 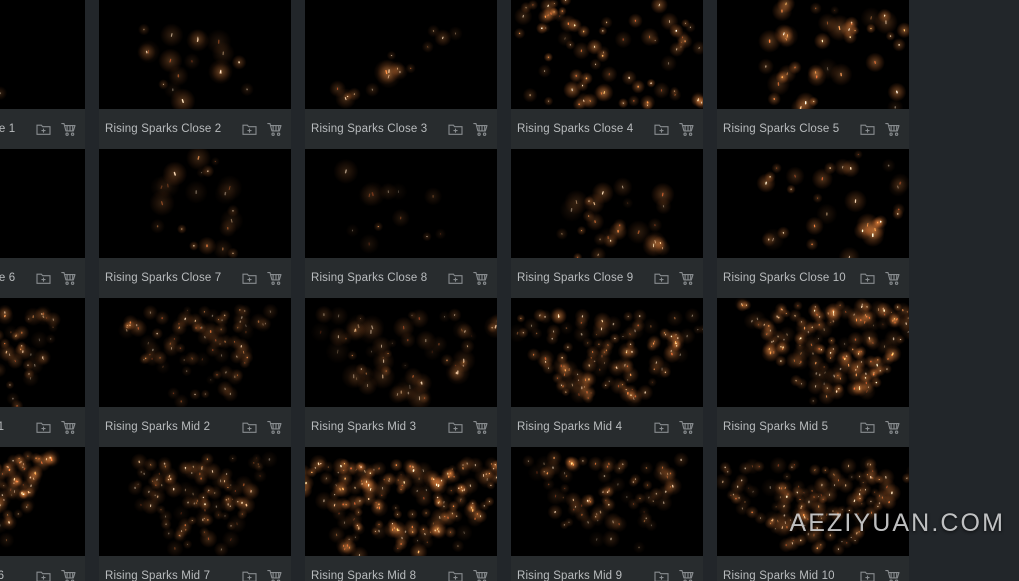 I want to click on thumbnail-card: Rising Sparks Mid 3, so click(x=401, y=372).